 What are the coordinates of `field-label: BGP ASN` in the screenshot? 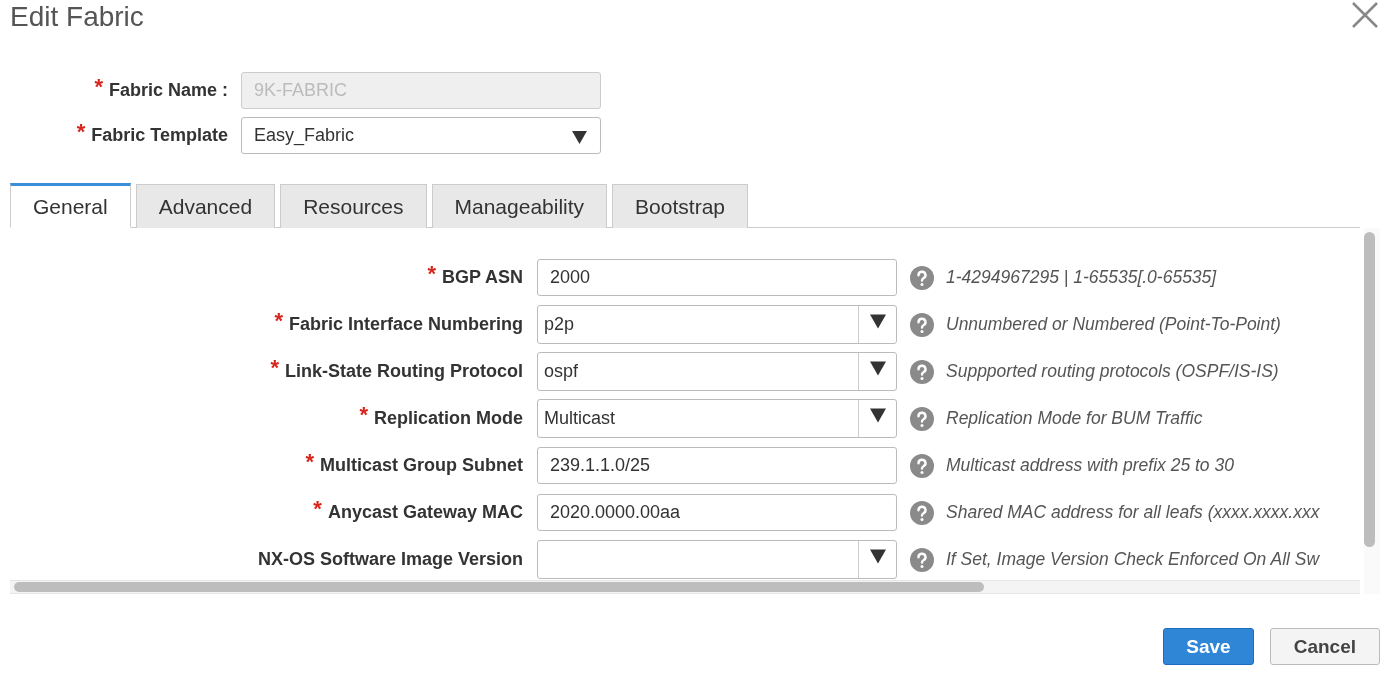 It's located at (482, 277).